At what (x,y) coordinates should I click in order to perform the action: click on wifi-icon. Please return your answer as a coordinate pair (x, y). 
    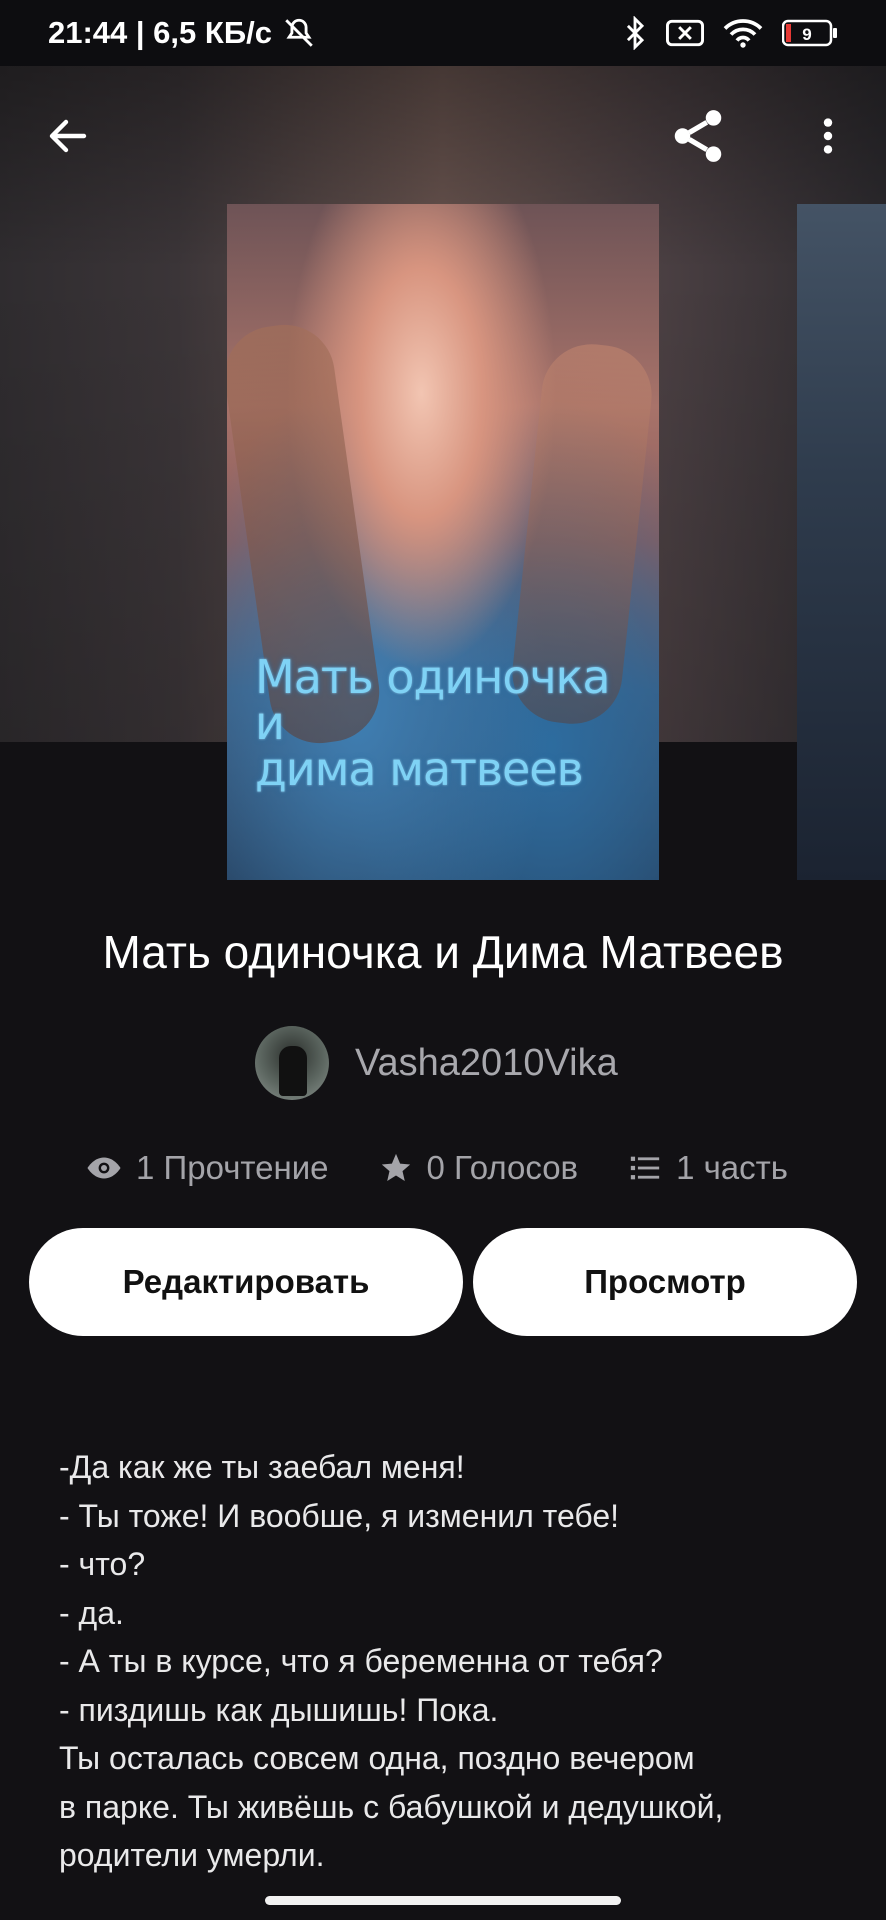
    Looking at the image, I should click on (743, 33).